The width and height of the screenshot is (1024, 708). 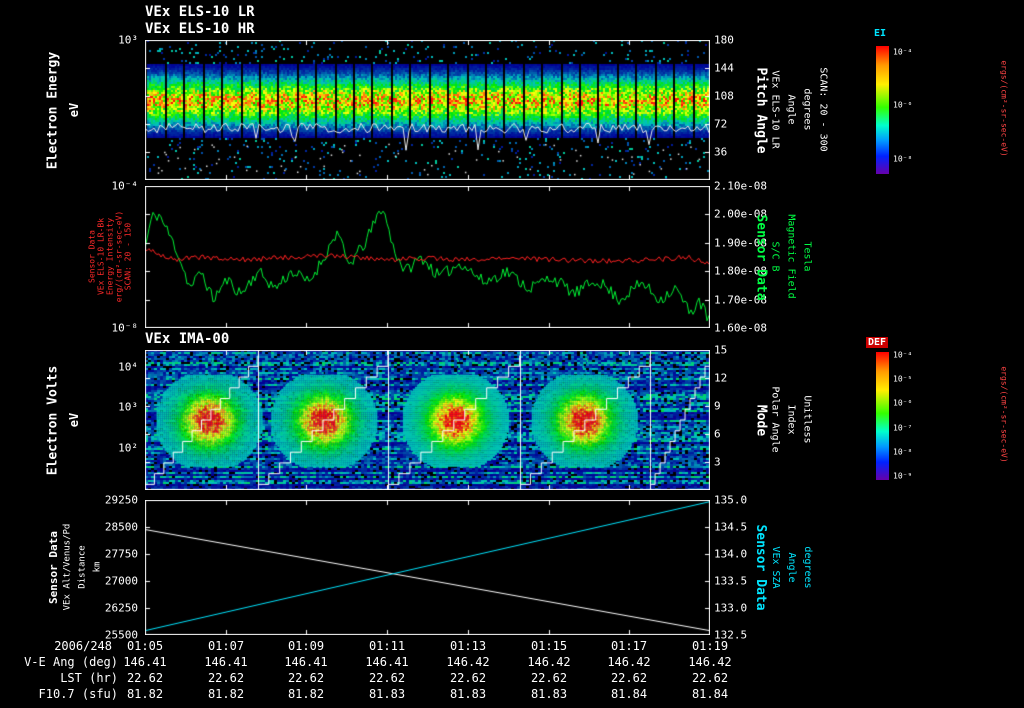 I want to click on def-colorbar-unit-label: ergs/(cm²-sr-sec-eV), so click(x=1004, y=414).